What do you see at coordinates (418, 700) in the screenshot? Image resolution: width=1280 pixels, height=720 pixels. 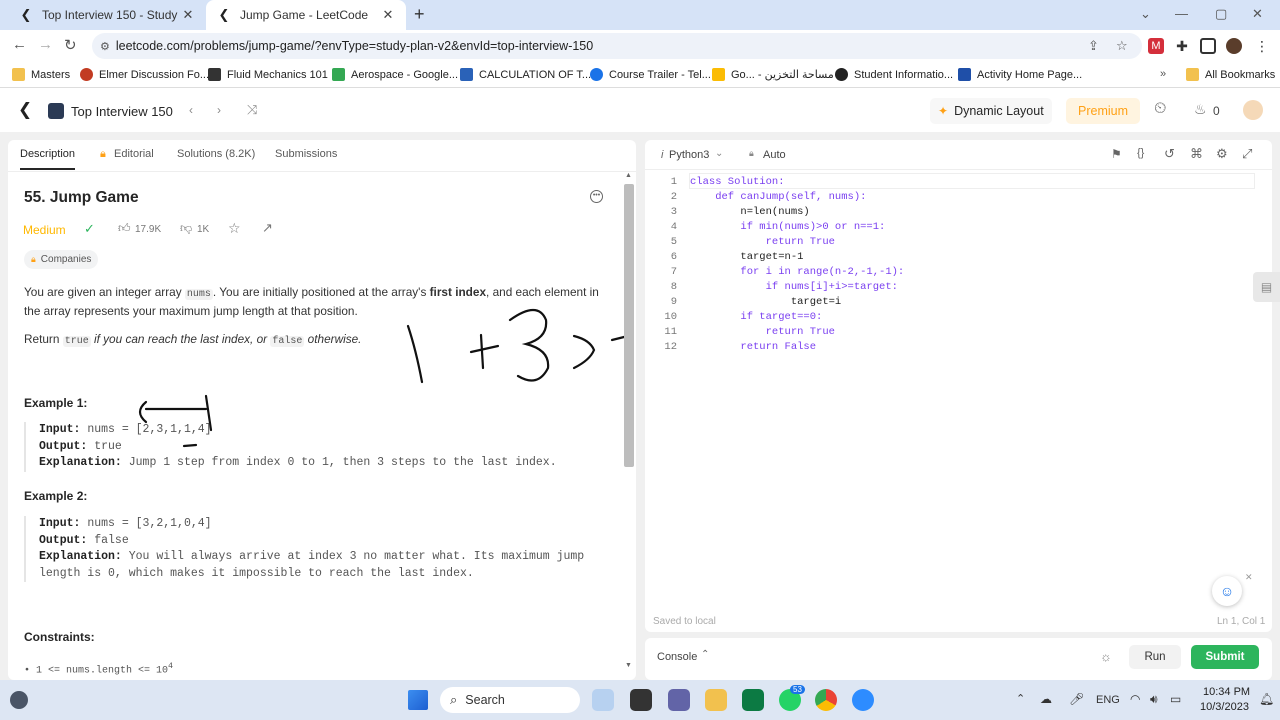 I see `windows-start-icon` at bounding box center [418, 700].